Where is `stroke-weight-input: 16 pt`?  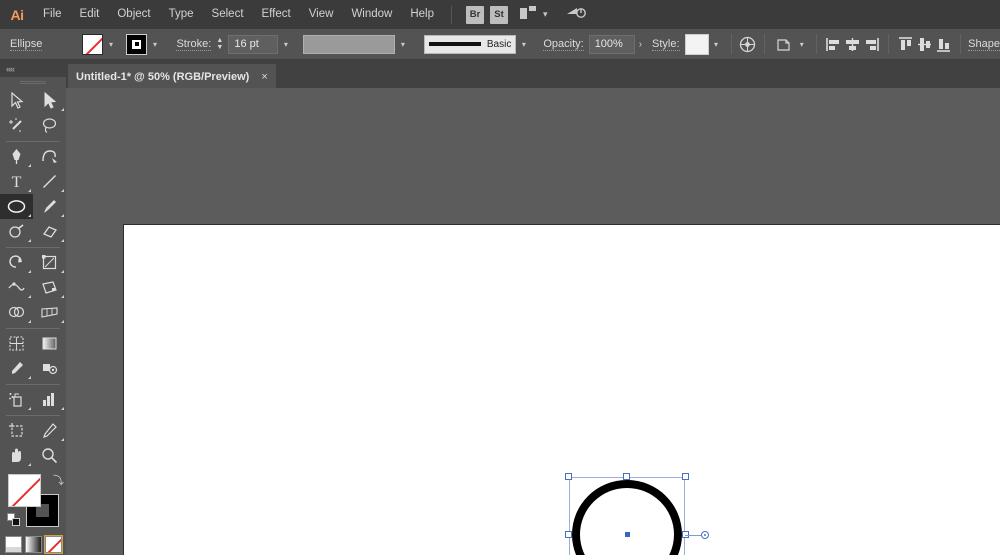
stroke-weight-input: 16 pt is located at coordinates (253, 44).